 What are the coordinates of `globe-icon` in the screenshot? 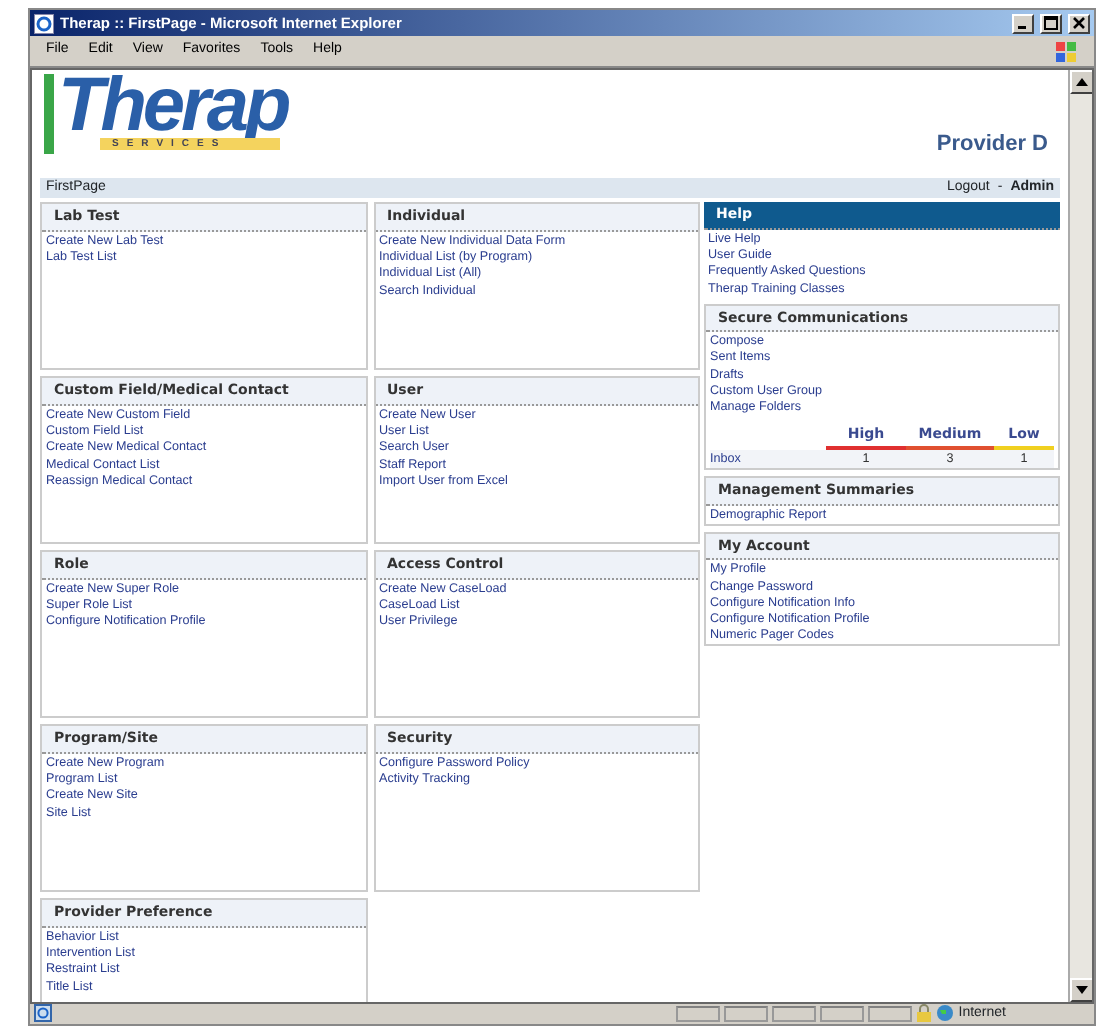 It's located at (945, 1013).